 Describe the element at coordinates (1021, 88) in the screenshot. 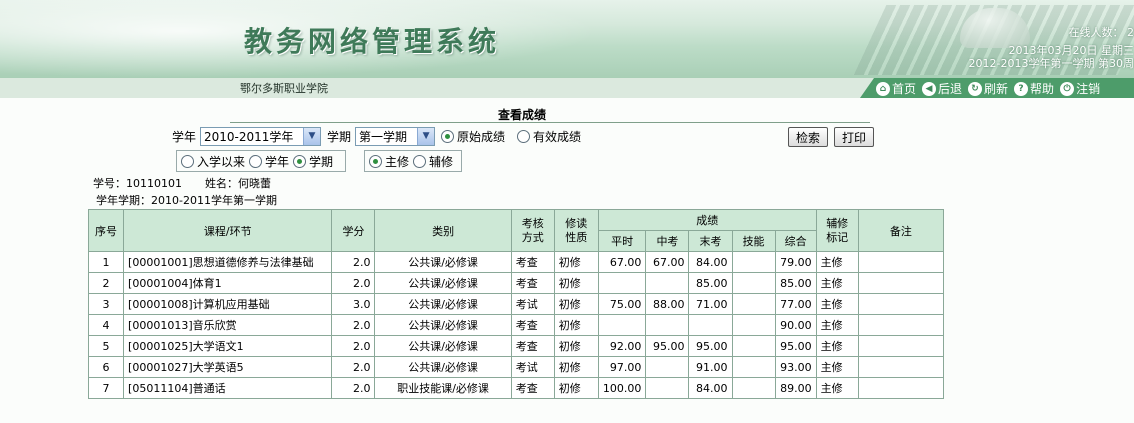

I see `help-icon: ?` at that location.